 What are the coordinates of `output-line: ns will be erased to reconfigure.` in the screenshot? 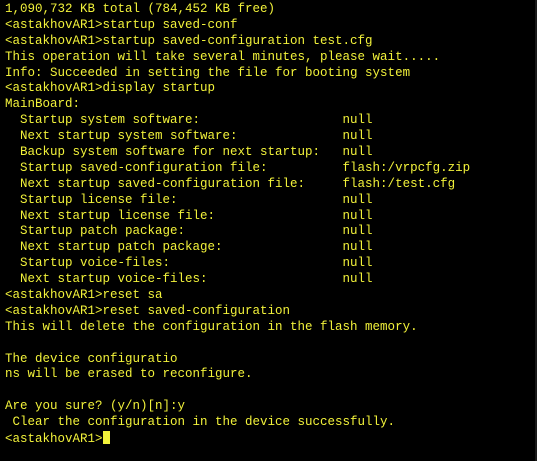 It's located at (129, 374).